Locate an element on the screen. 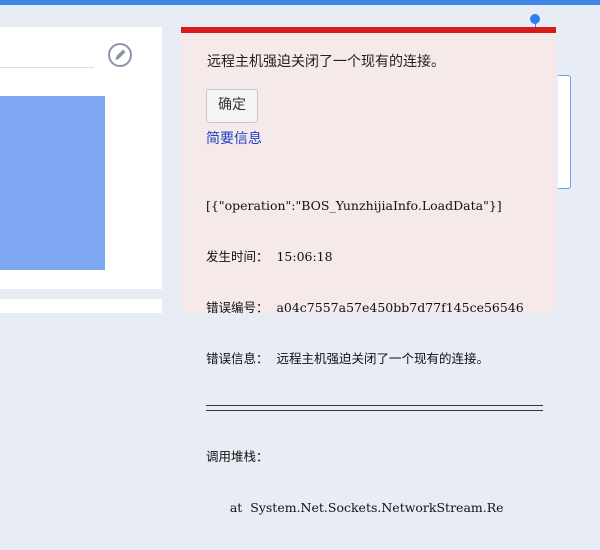 This screenshot has height=550, width=600. background-panel-edge is located at coordinates (564, 132).